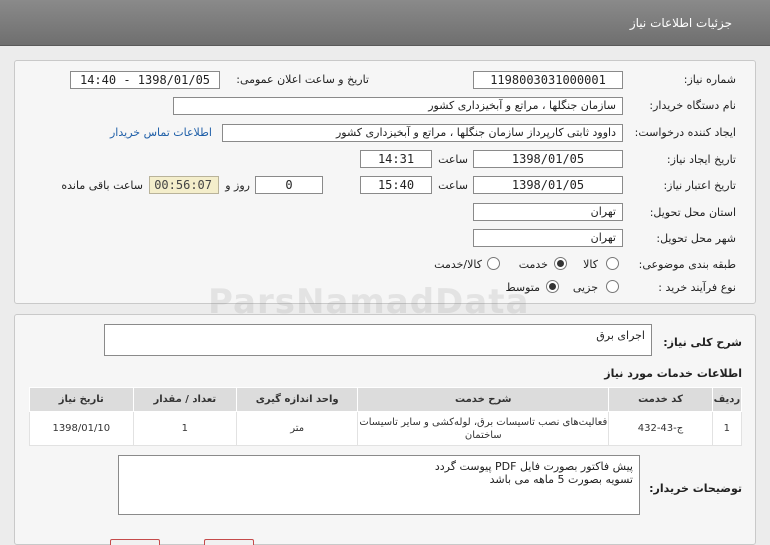 Image resolution: width=770 pixels, height=545 pixels. Describe the element at coordinates (297, 428) in the screenshot. I see `cell-unit: متر` at that location.